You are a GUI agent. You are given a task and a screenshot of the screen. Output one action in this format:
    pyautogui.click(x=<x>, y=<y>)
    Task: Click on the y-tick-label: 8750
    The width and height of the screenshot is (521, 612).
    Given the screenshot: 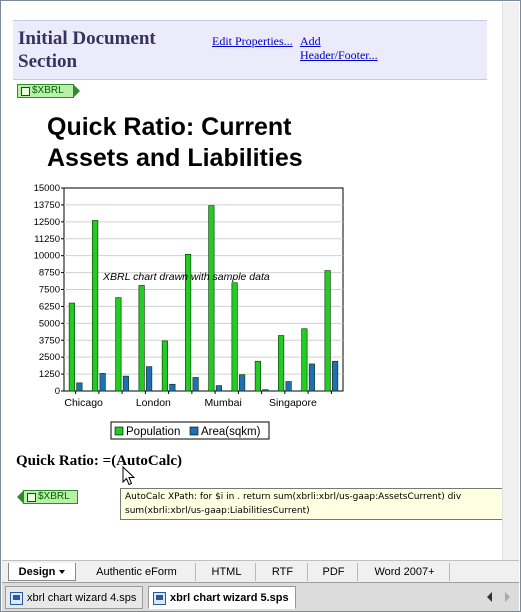 What is the action you would take?
    pyautogui.click(x=49, y=273)
    